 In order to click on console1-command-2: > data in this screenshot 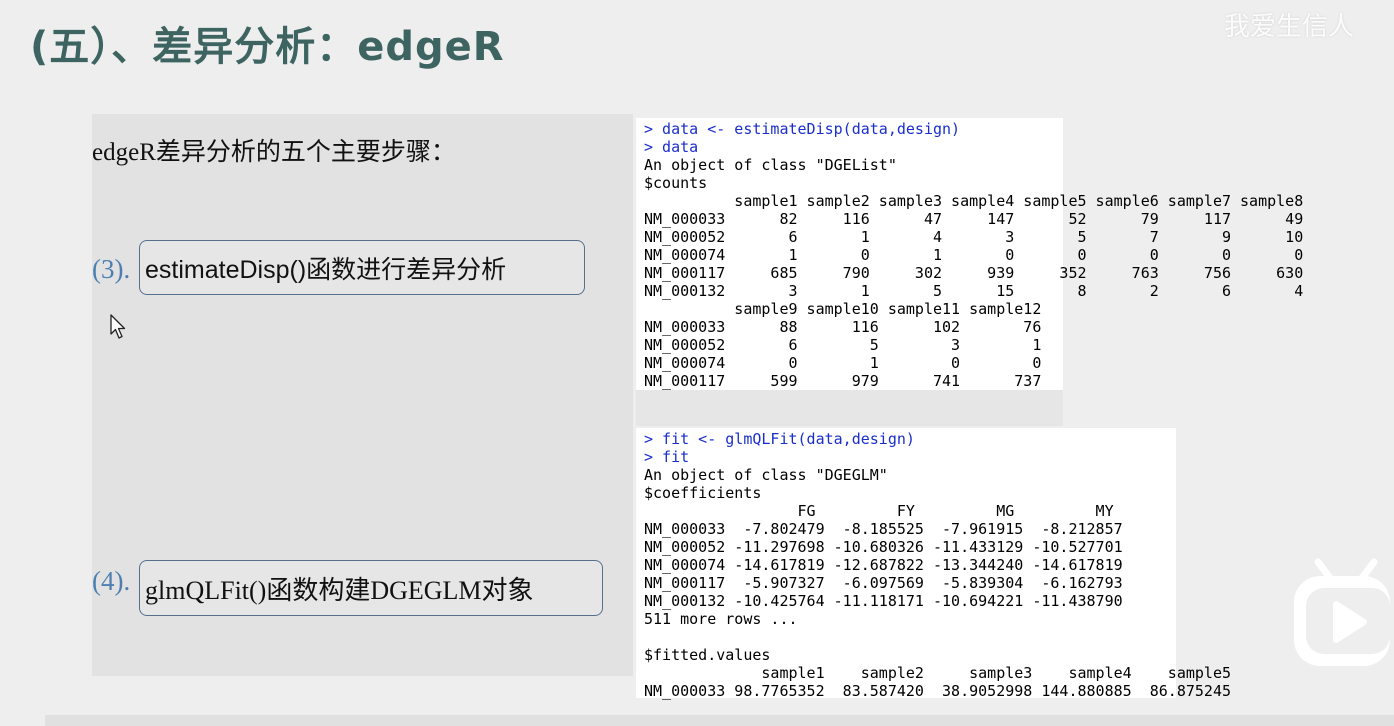, I will do `click(671, 147)`.